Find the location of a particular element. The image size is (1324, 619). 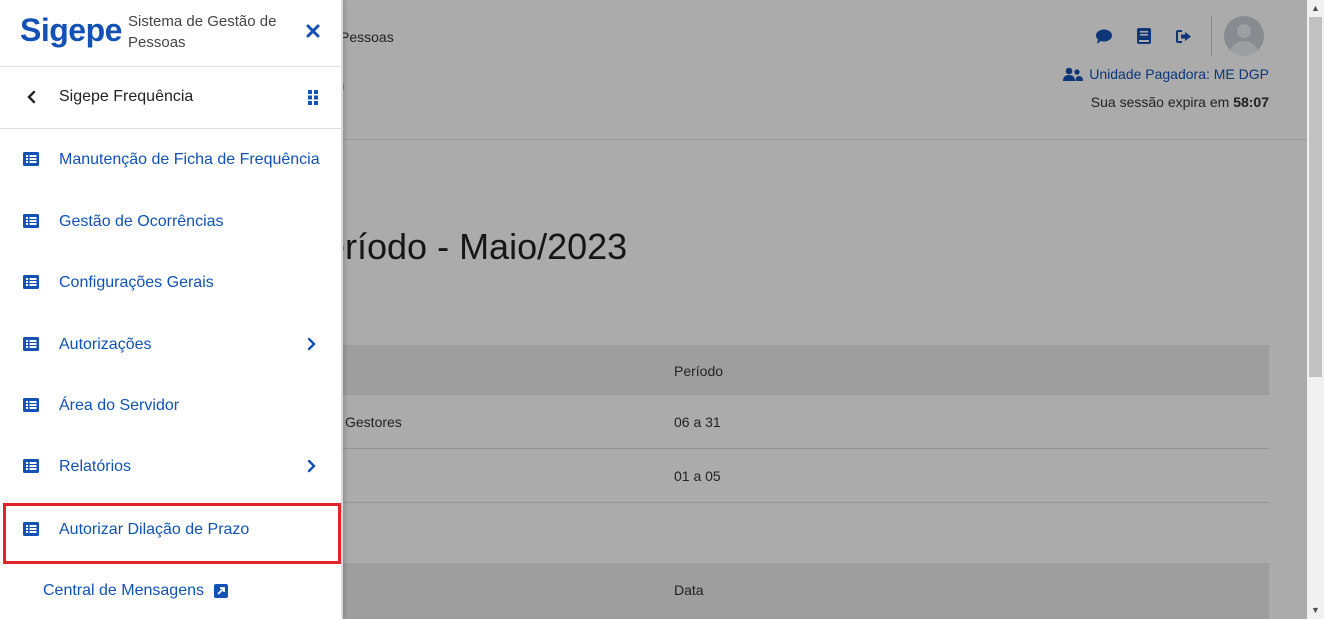

chevron-left-icon is located at coordinates (32, 97).